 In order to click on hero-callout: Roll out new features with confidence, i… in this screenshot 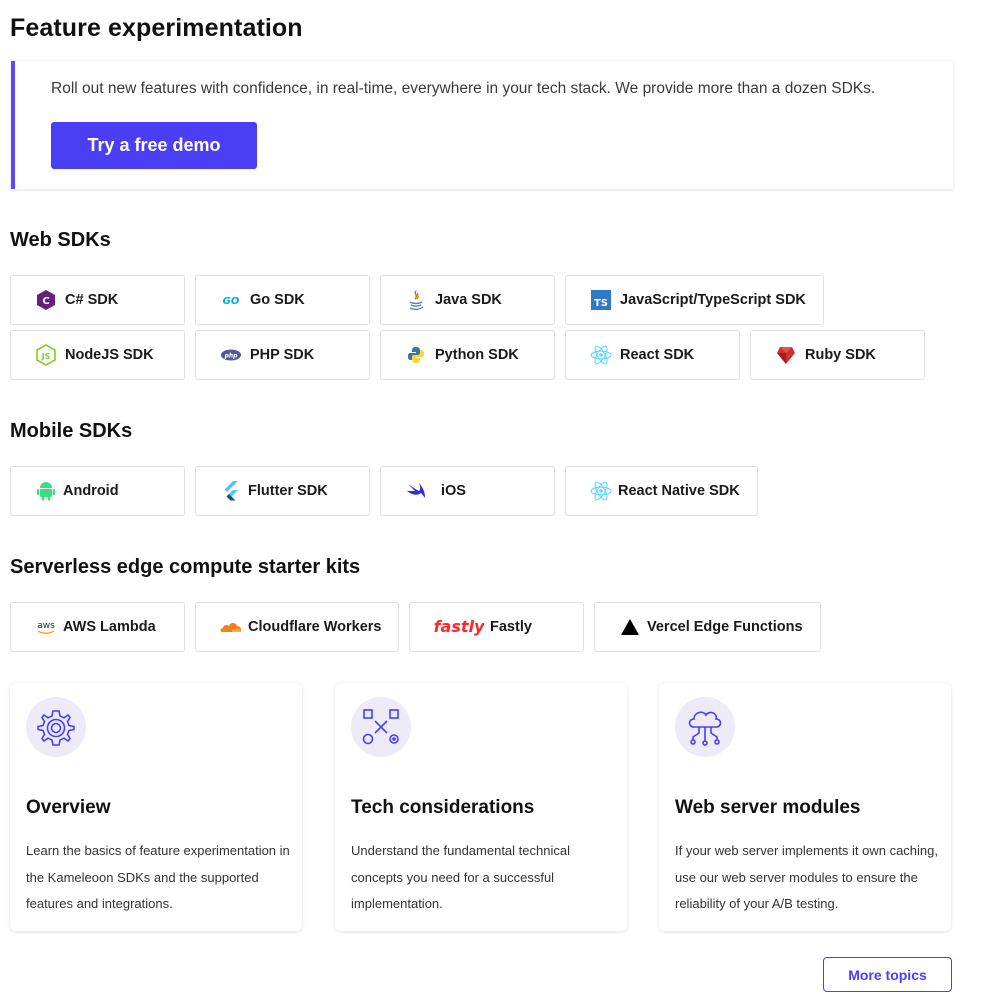, I will do `click(482, 125)`.